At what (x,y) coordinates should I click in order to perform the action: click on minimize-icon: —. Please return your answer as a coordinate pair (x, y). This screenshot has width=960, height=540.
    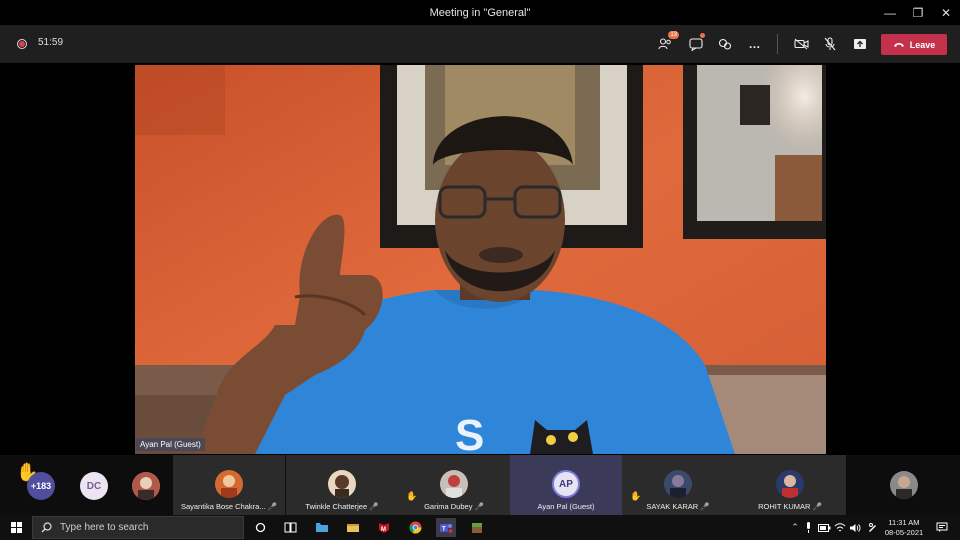
    Looking at the image, I should click on (890, 12).